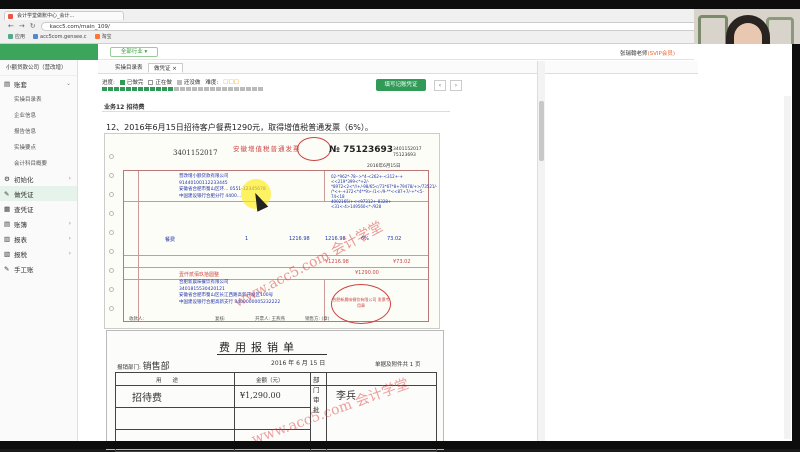 The image size is (800, 452). What do you see at coordinates (16, 36) in the screenshot?
I see `bookmark-apps: 应用` at bounding box center [16, 36].